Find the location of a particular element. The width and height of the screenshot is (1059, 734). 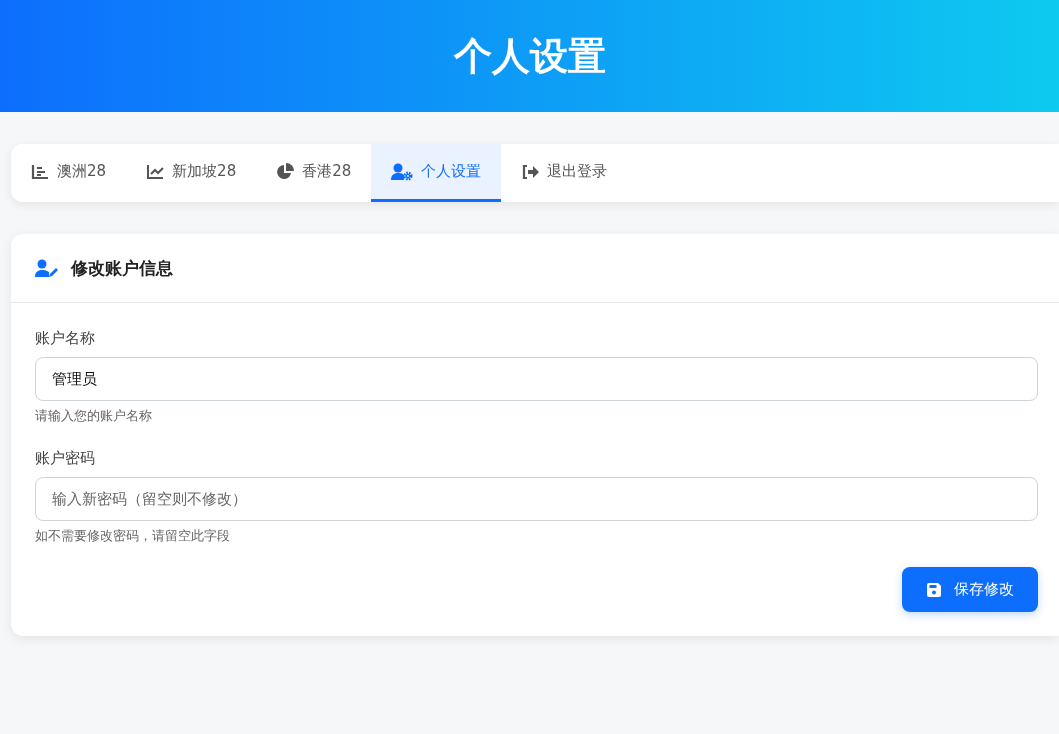

user-gear-icon is located at coordinates (402, 171).